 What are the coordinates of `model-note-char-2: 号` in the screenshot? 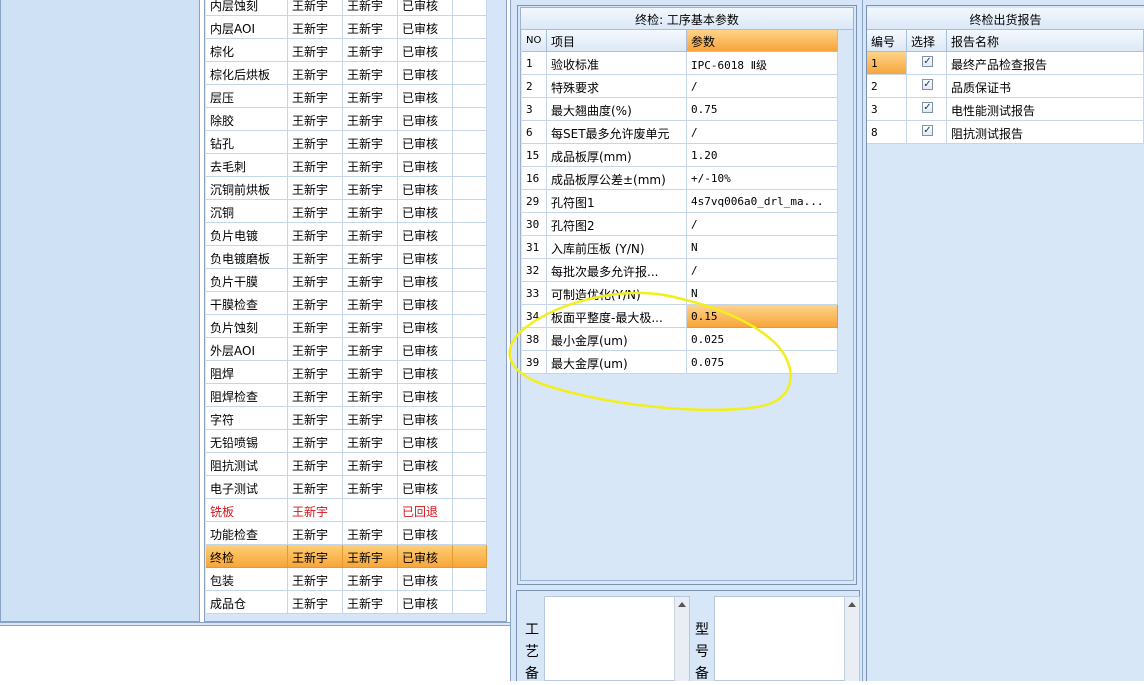 It's located at (702, 652).